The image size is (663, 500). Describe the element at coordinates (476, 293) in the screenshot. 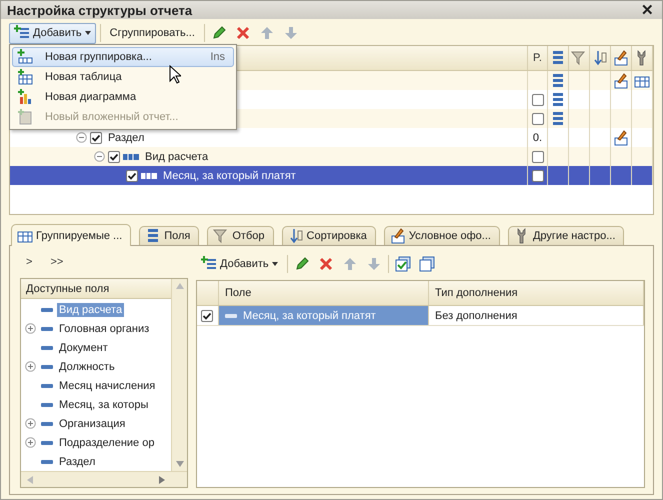

I see `column-header: Тип дополнения` at that location.